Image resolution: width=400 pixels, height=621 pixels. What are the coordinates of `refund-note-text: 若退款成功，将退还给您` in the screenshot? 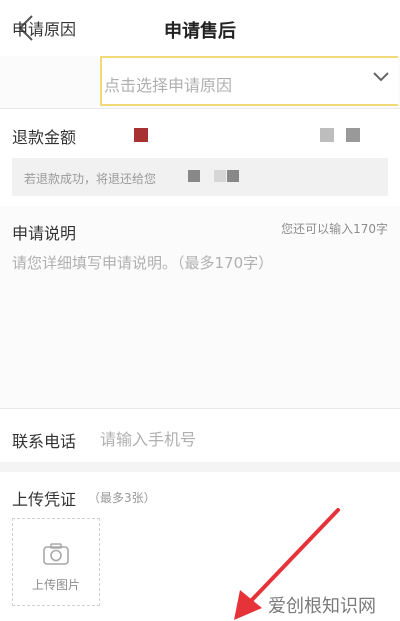 It's located at (90, 179).